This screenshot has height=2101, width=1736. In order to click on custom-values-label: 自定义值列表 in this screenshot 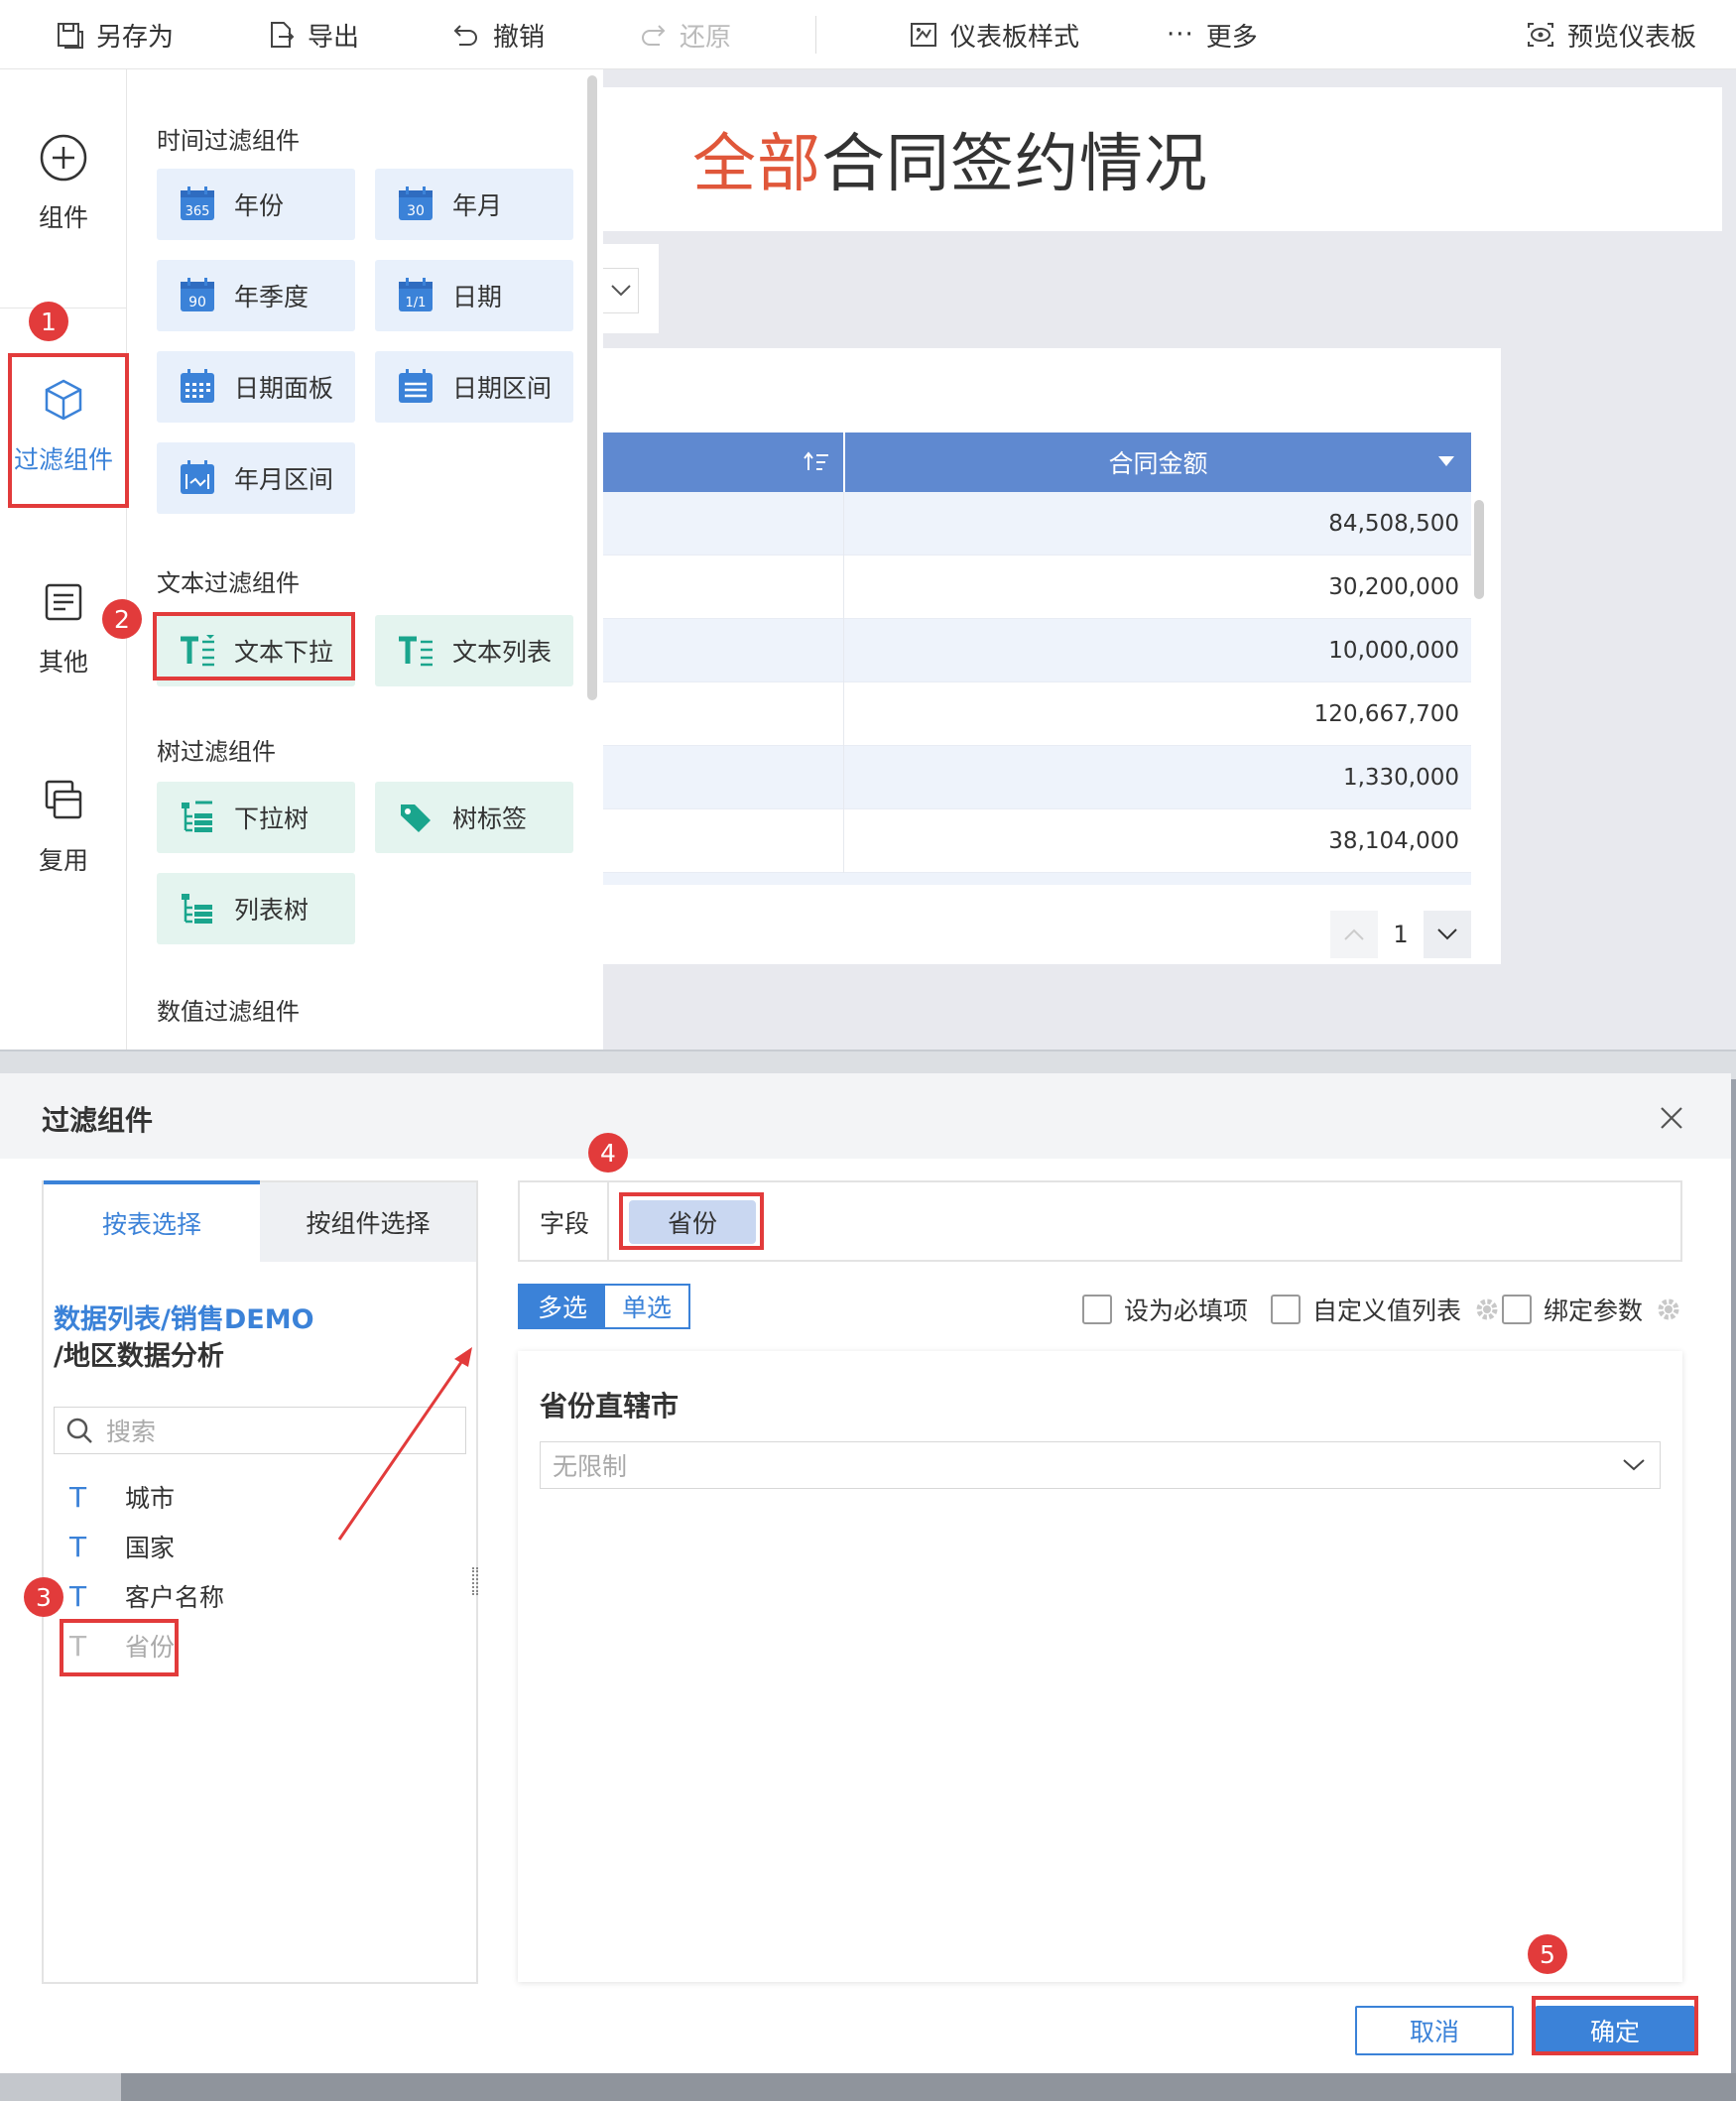, I will do `click(1387, 1311)`.